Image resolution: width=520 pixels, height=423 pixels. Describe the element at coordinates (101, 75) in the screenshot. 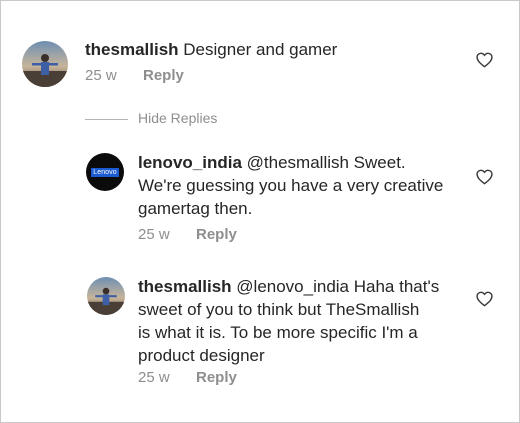

I see `comment-timestamp: 25 w` at that location.